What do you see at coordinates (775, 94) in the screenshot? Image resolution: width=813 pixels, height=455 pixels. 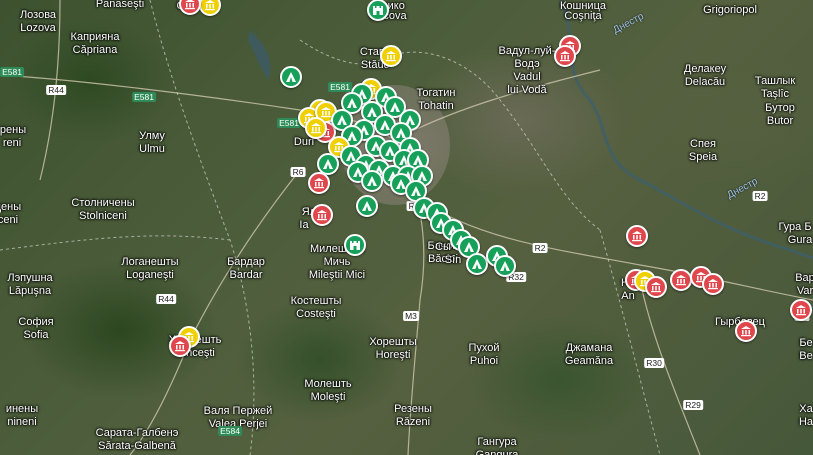 I see `place-label-taslic: Taşlîc` at bounding box center [775, 94].